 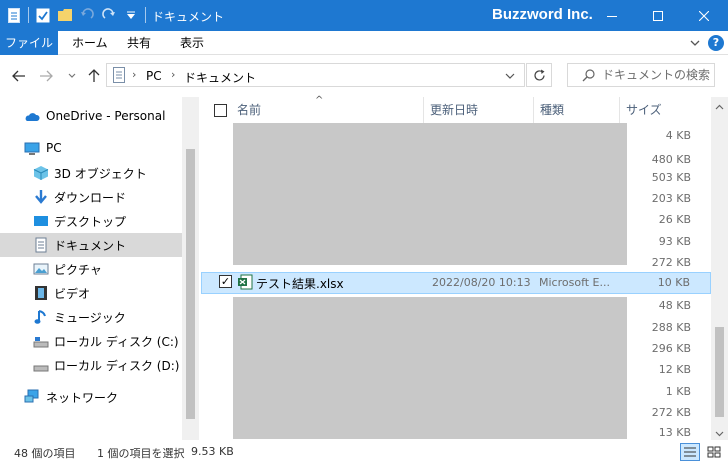 What do you see at coordinates (220, 110) in the screenshot?
I see `select-all-checkbox` at bounding box center [220, 110].